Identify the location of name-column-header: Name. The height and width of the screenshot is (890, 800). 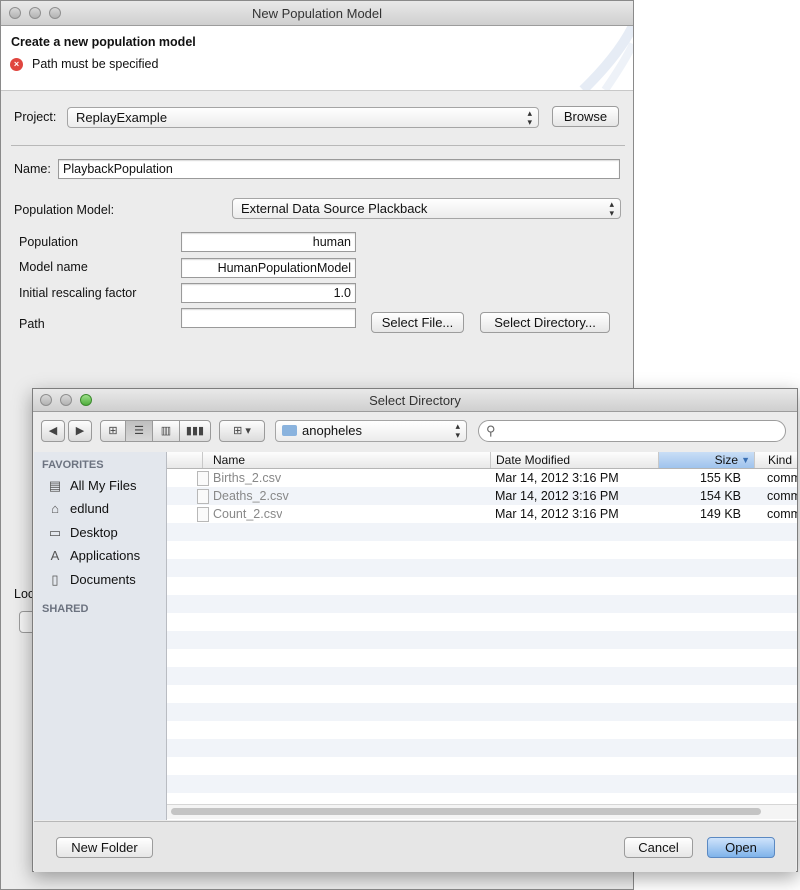
(347, 460).